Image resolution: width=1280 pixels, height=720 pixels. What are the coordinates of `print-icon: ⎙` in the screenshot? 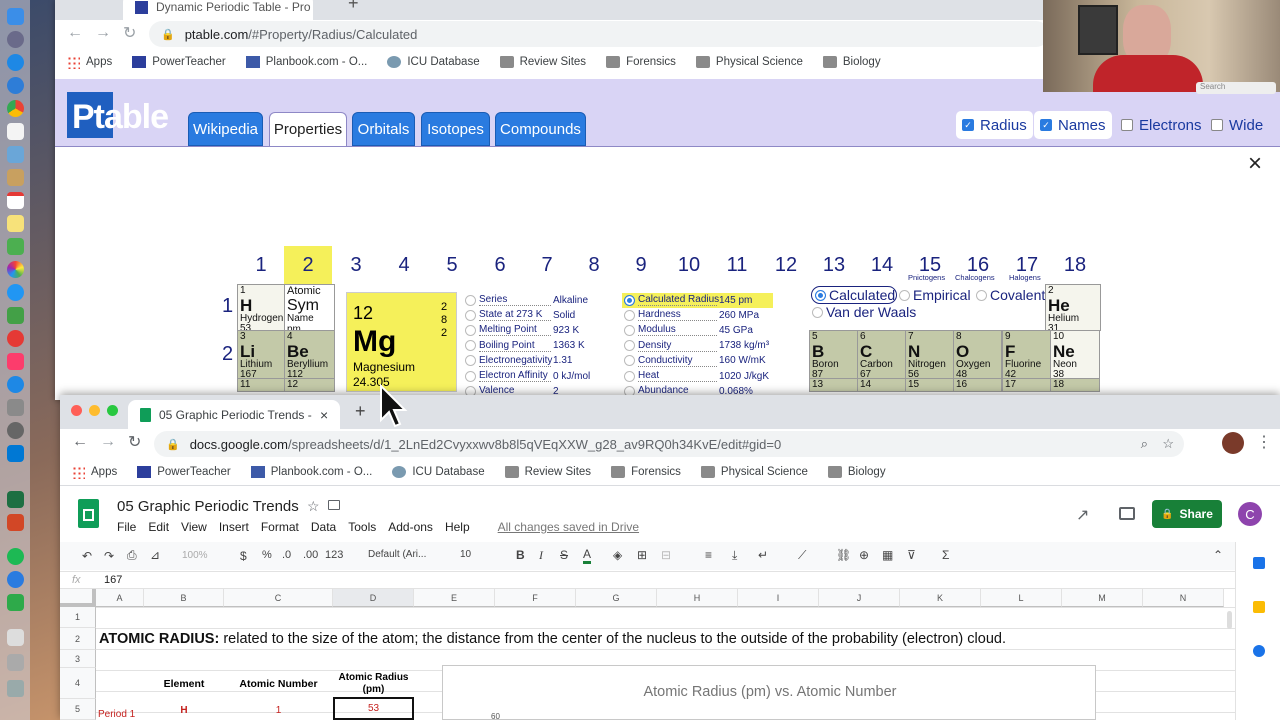 It's located at (132, 555).